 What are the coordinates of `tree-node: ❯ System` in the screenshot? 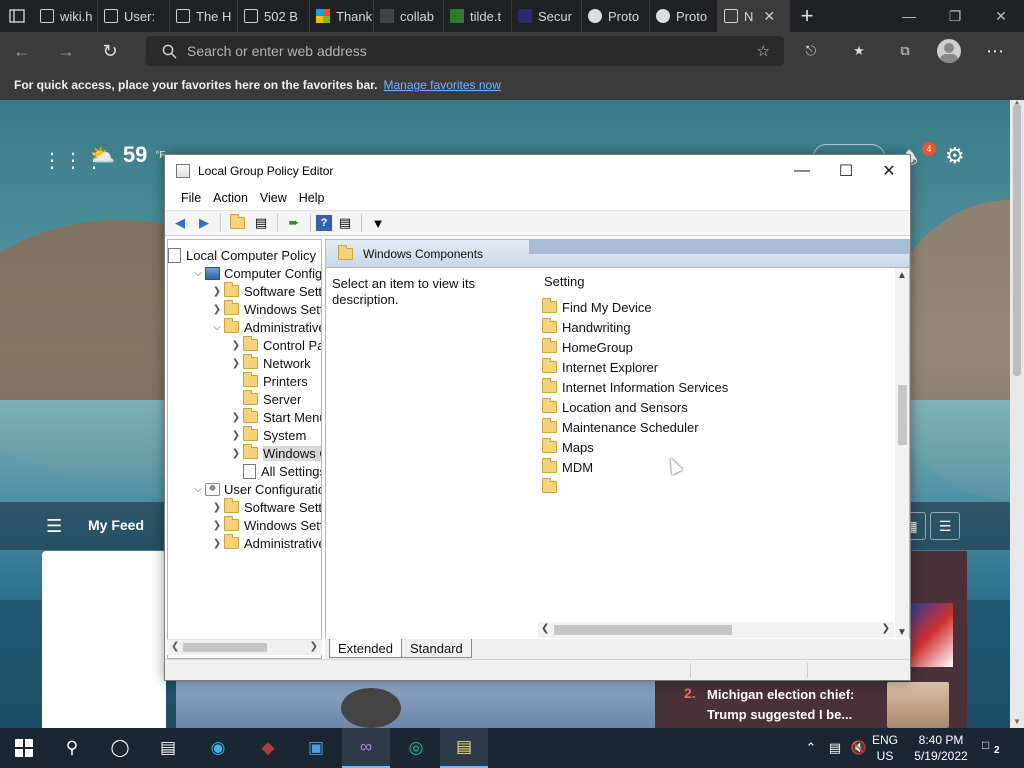 It's located at (267, 435).